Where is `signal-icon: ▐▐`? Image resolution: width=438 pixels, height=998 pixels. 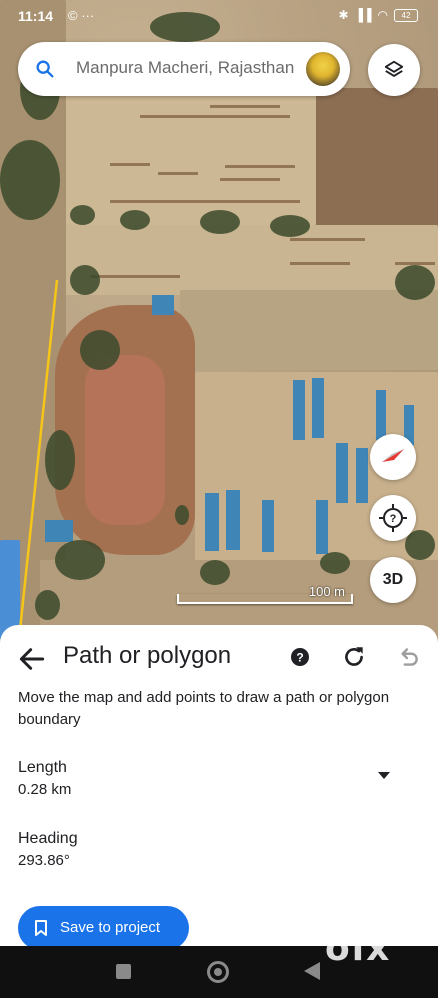
signal-icon: ▐▐ is located at coordinates (363, 15).